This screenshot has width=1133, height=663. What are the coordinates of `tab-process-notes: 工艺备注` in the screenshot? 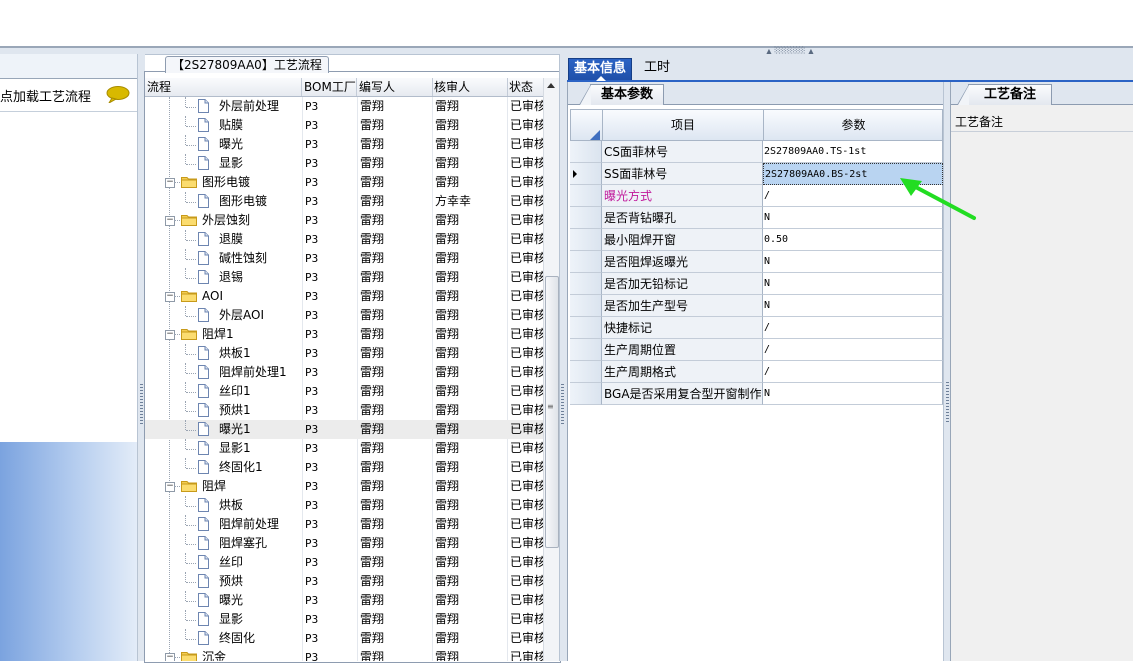 It's located at (1004, 94).